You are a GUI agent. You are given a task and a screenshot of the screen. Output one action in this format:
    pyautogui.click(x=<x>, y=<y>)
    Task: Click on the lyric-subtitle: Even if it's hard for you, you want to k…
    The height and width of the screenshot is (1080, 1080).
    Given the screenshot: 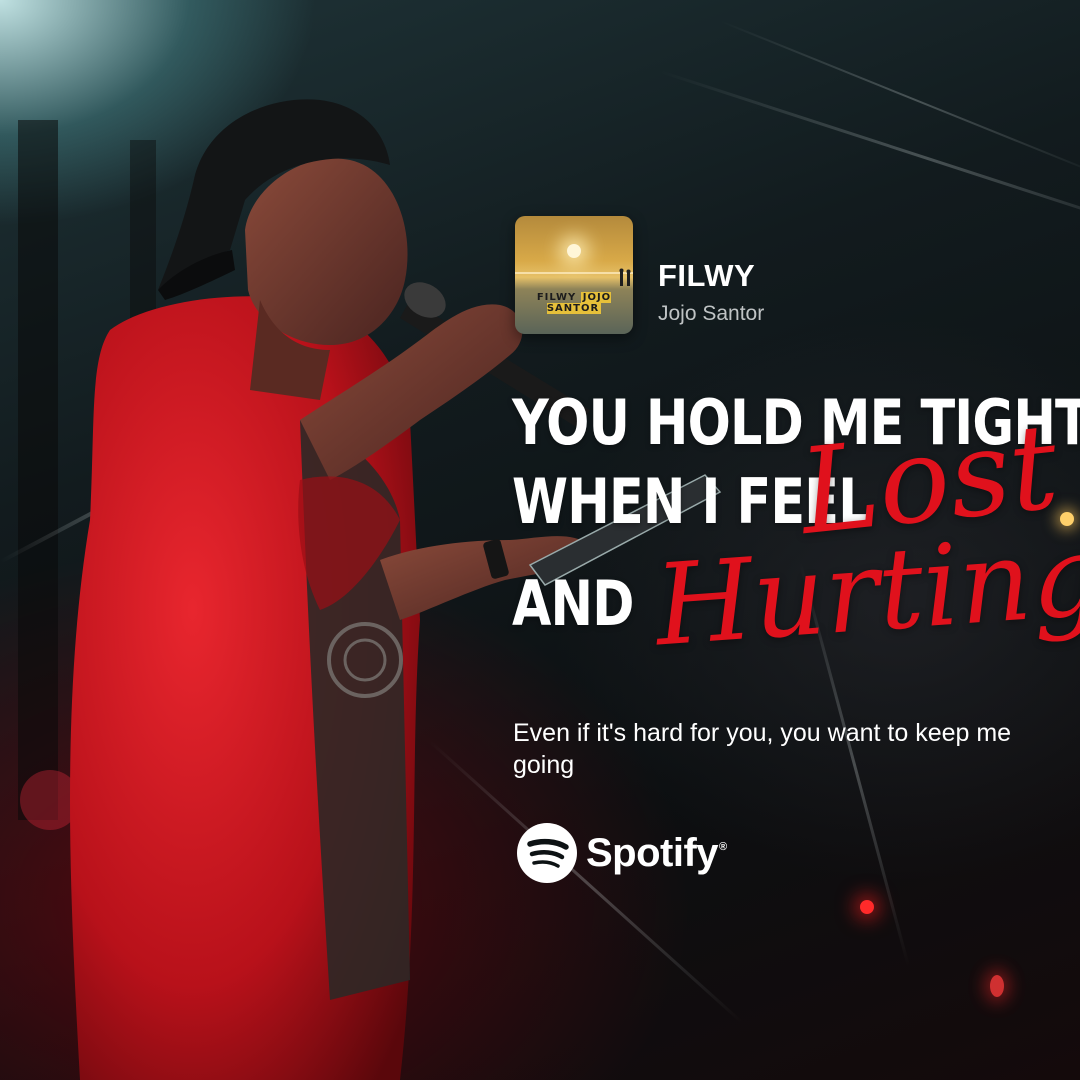 What is the action you would take?
    pyautogui.click(x=762, y=749)
    